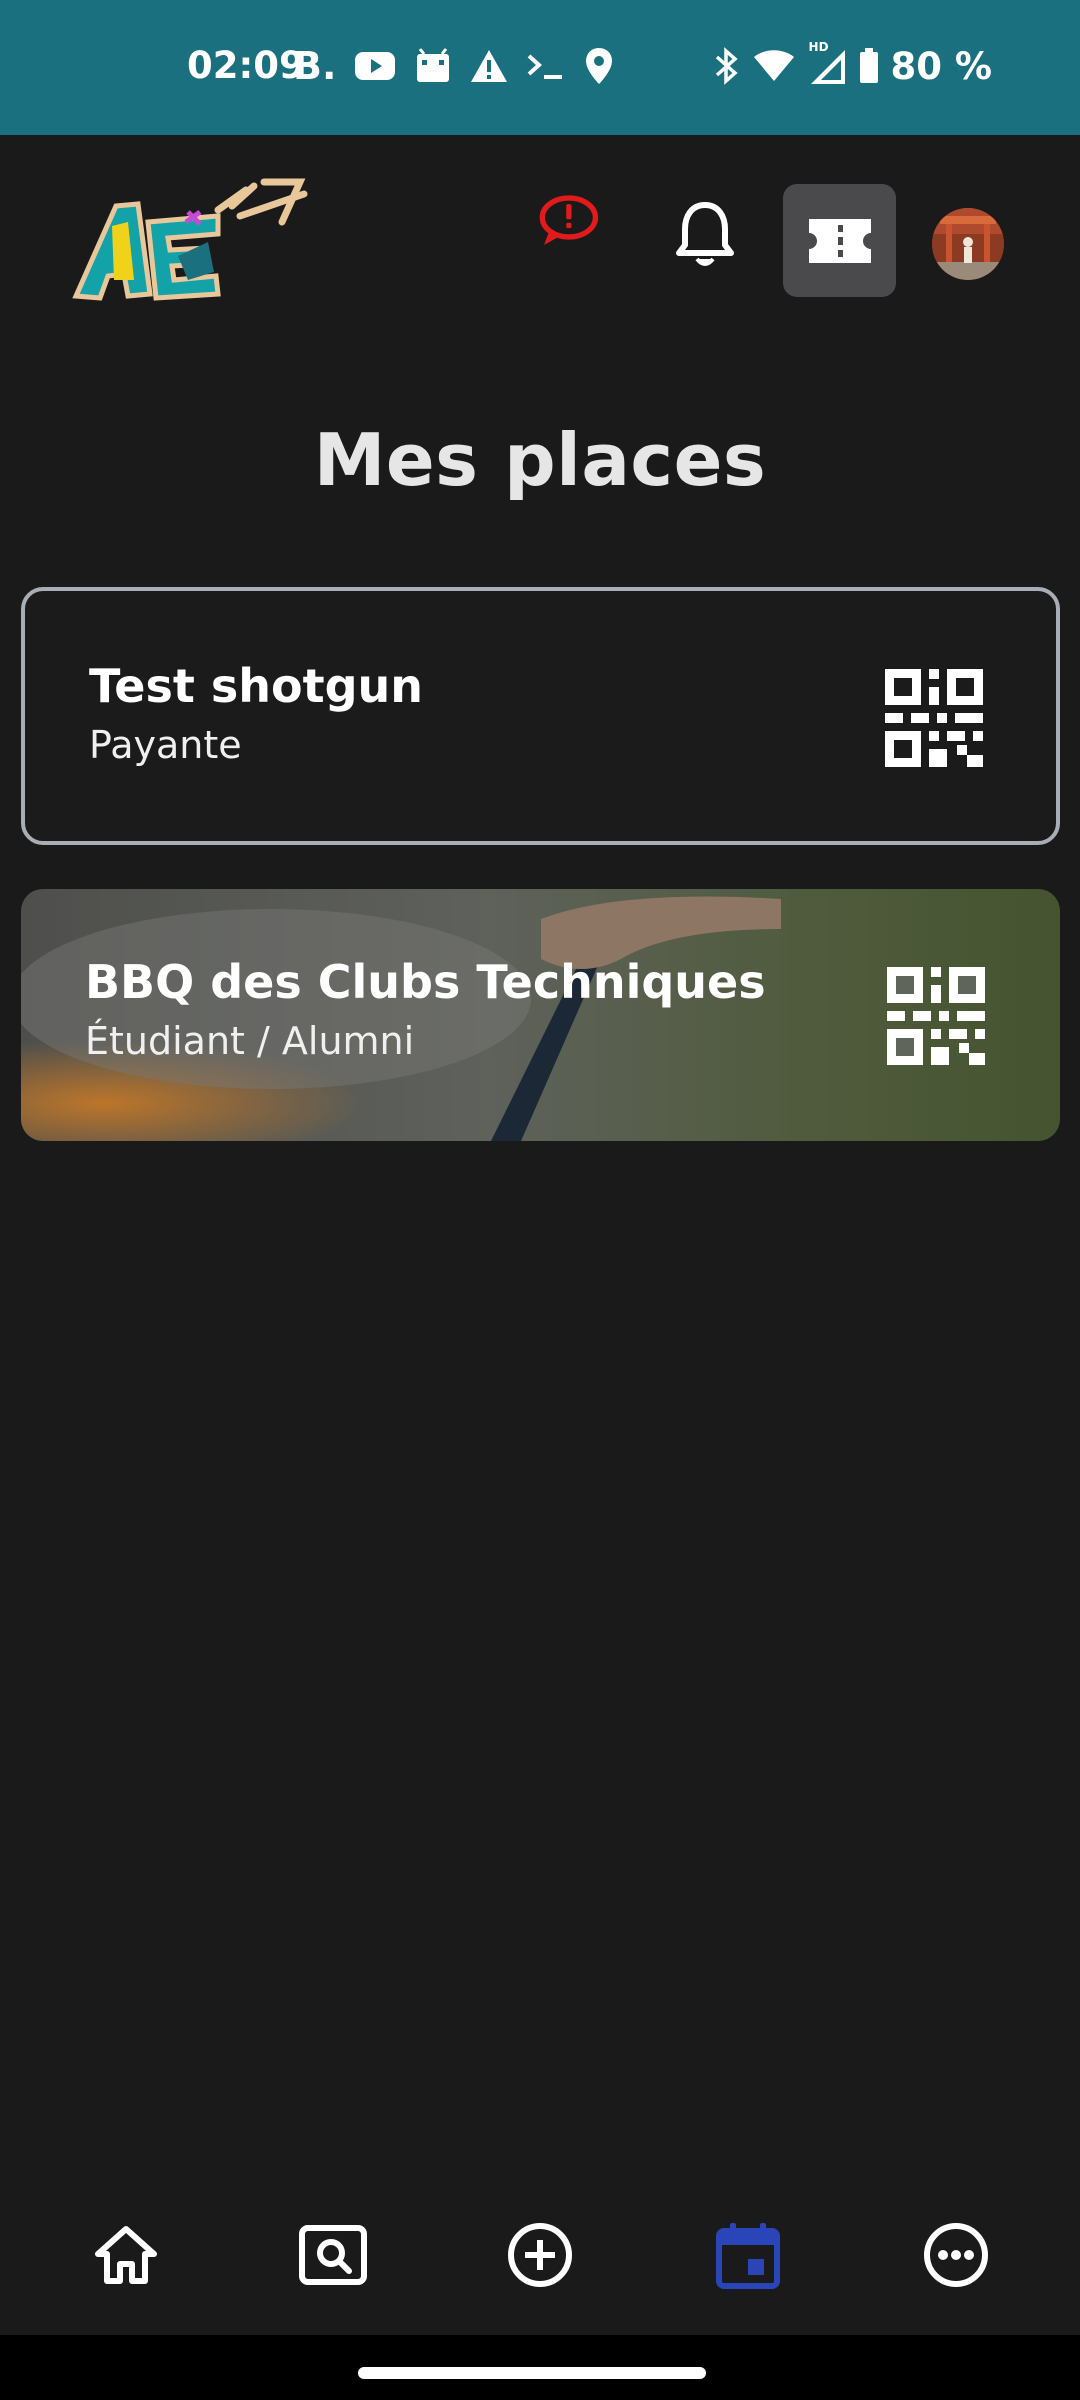 This screenshot has width=1080, height=2400. What do you see at coordinates (256, 686) in the screenshot?
I see `ticket-title: Test shotgun` at bounding box center [256, 686].